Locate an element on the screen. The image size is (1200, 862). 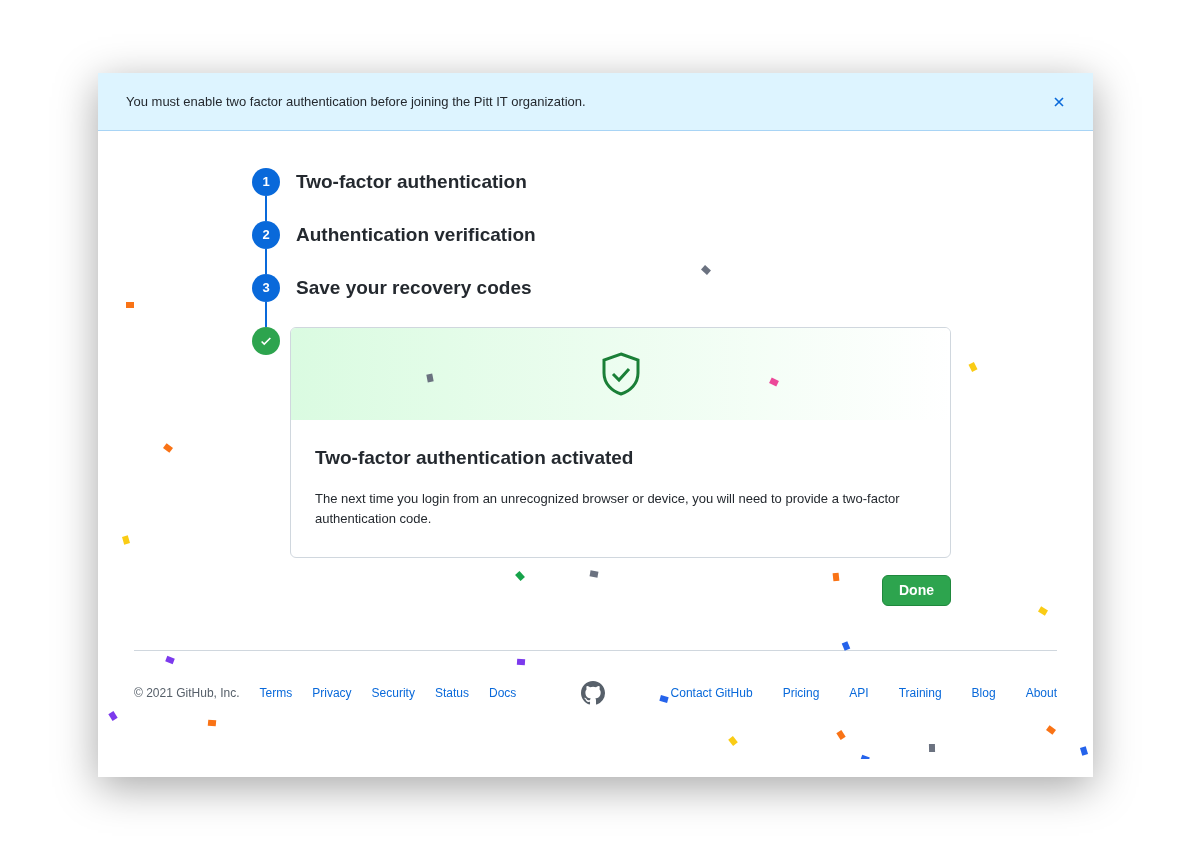
footer-link: About is located at coordinates (1041, 693).